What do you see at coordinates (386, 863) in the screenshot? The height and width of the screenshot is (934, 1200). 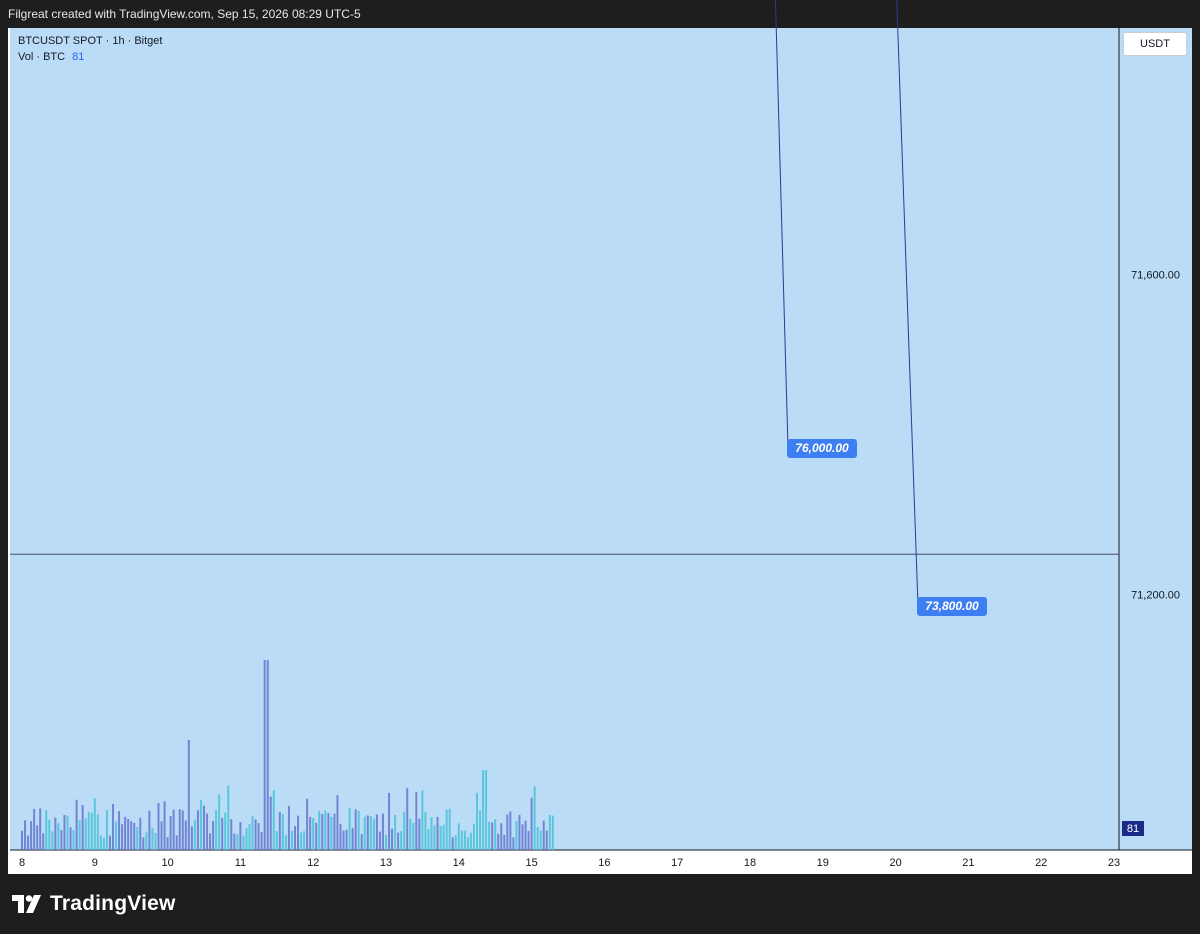 I see `x-tick-label-5: 13` at bounding box center [386, 863].